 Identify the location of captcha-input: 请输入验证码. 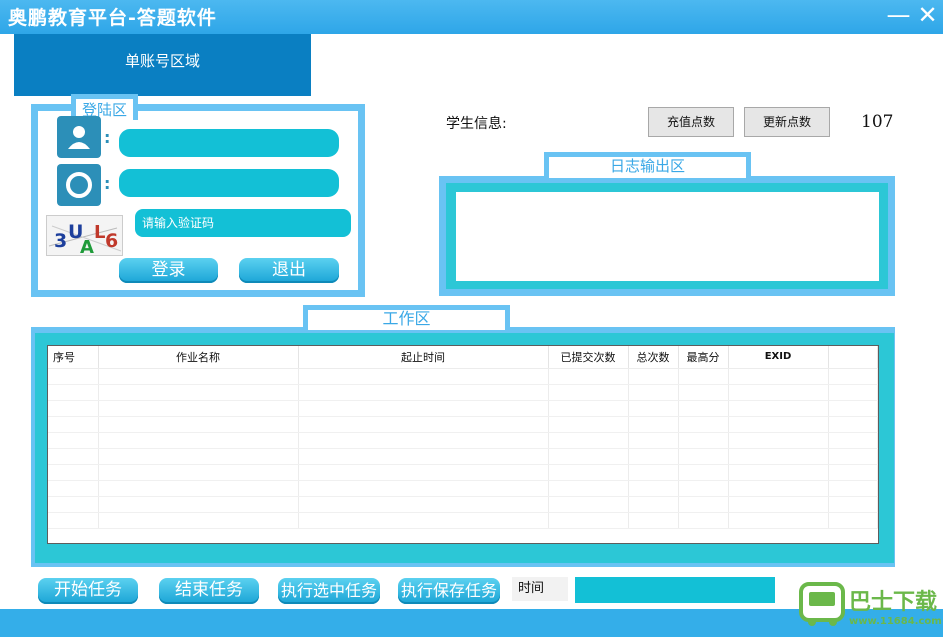
(243, 223).